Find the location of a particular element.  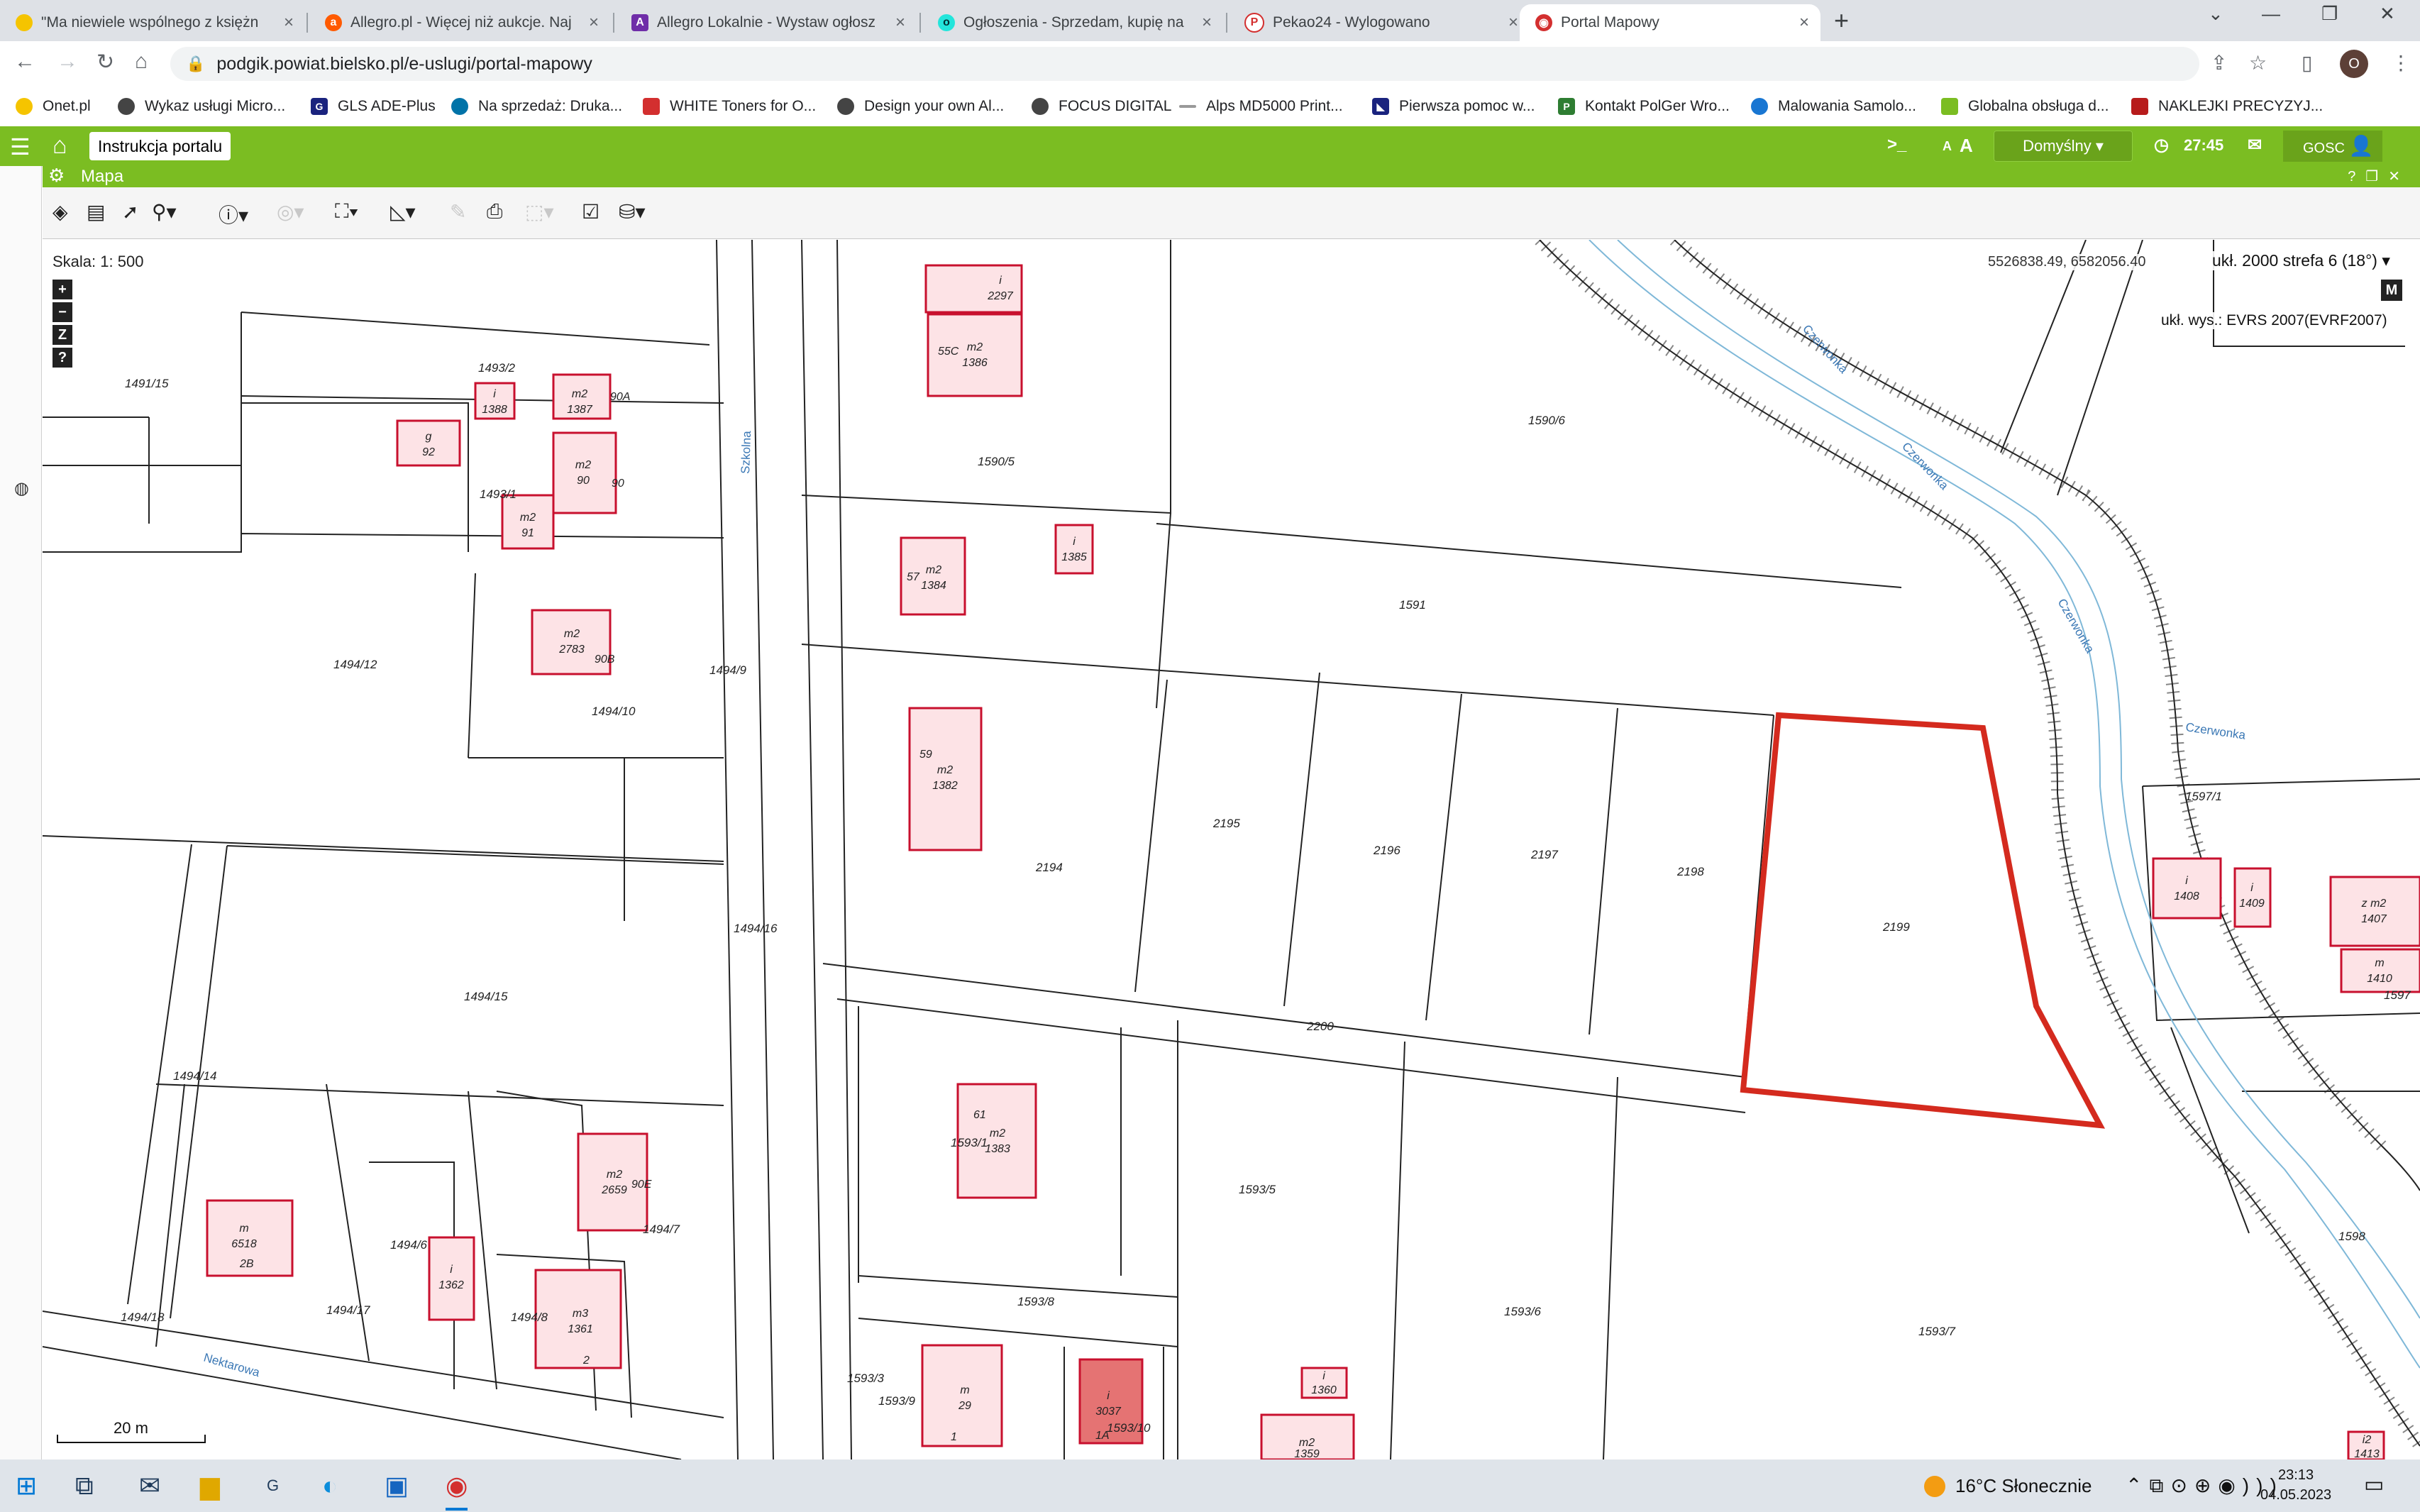

star-icon: ☆ is located at coordinates (2258, 63).